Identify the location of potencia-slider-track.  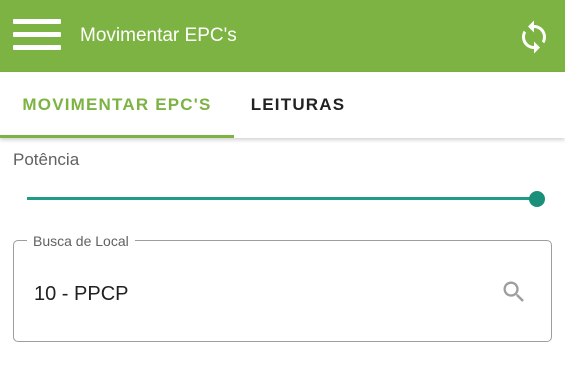
(282, 198).